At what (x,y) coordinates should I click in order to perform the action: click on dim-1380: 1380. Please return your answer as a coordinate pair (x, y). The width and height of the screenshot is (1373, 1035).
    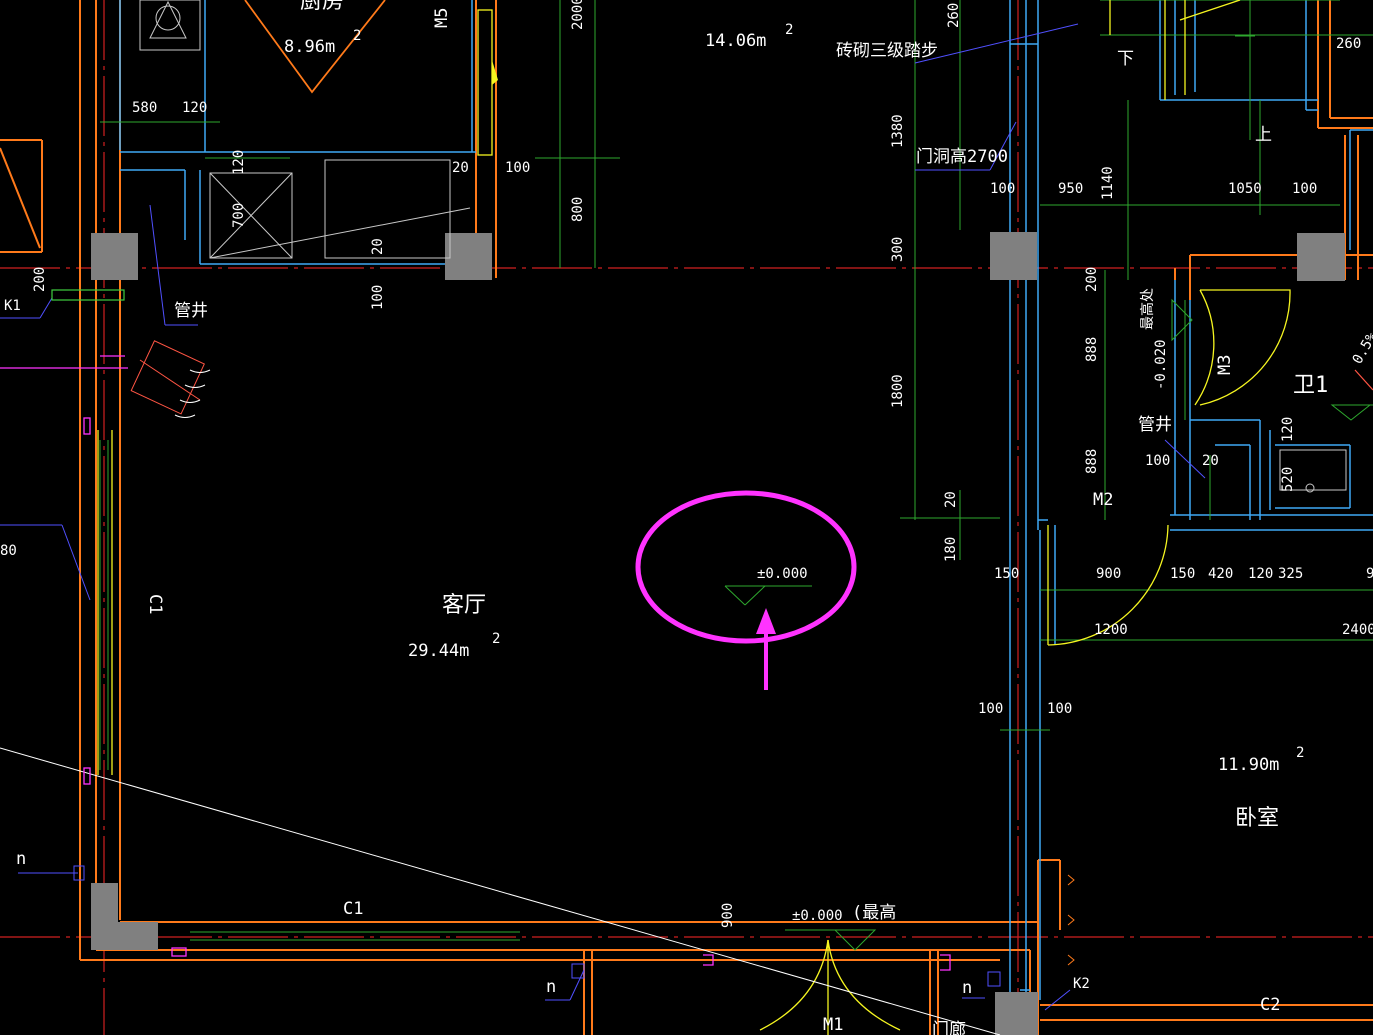
    Looking at the image, I should click on (898, 131).